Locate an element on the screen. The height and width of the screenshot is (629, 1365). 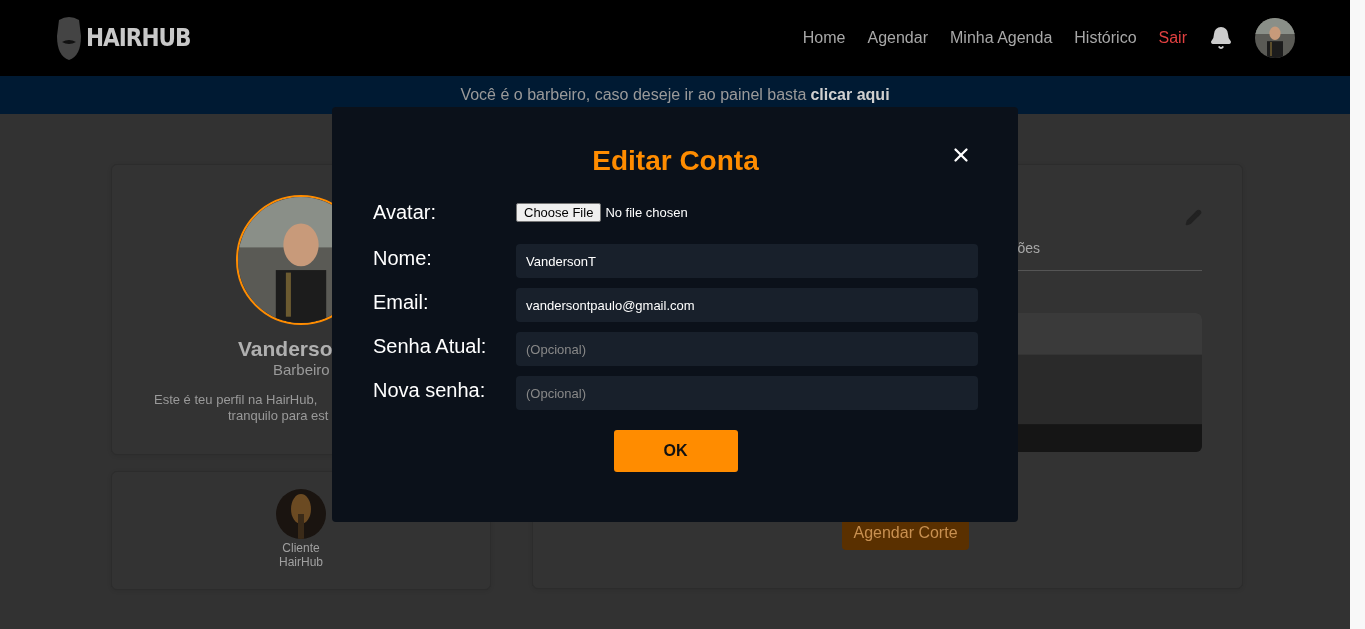
field-label: Nome: is located at coordinates (403, 258).